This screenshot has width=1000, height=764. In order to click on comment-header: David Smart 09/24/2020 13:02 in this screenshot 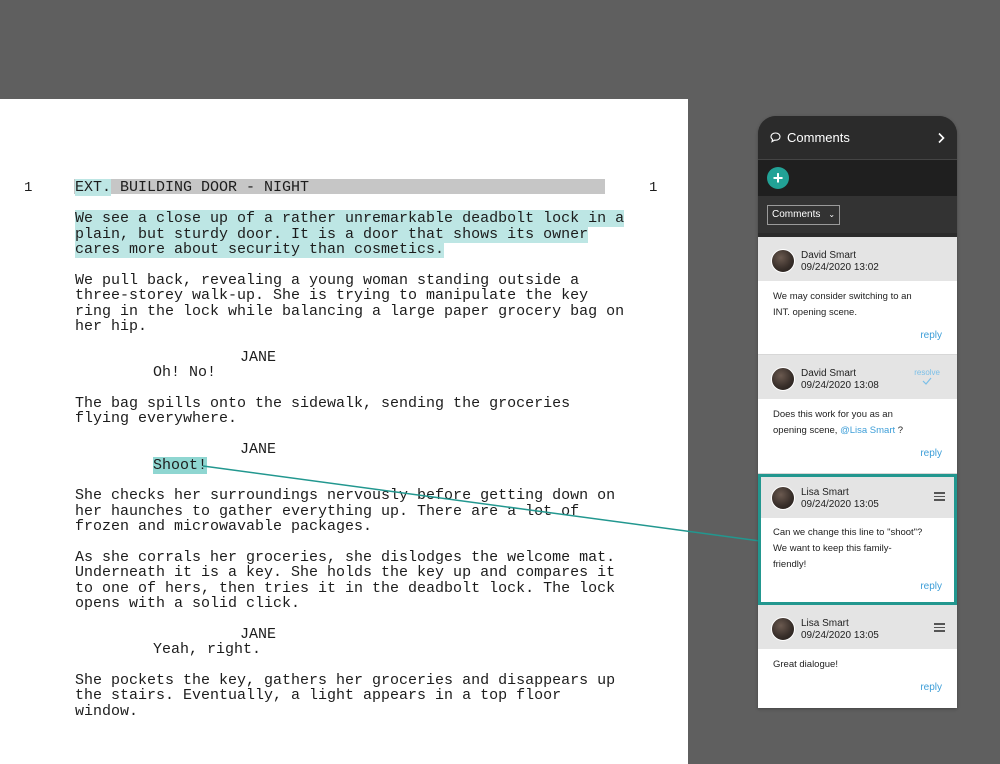, I will do `click(857, 259)`.